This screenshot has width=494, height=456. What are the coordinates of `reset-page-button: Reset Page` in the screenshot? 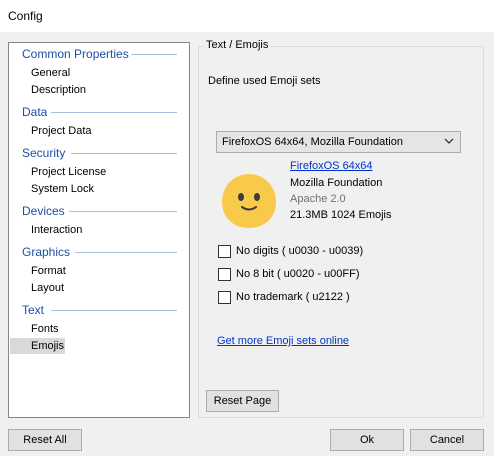 It's located at (242, 401).